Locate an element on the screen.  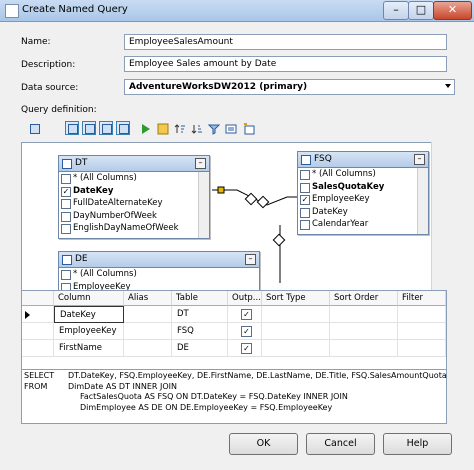
table-column-item: ✓ EmployeeKey is located at coordinates (363, 199).